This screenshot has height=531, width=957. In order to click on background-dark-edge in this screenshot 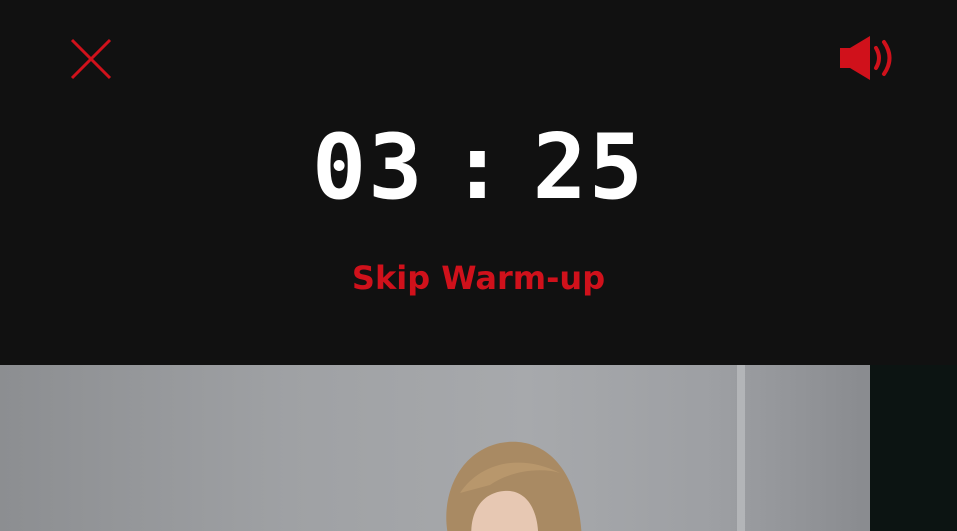, I will do `click(913, 448)`.